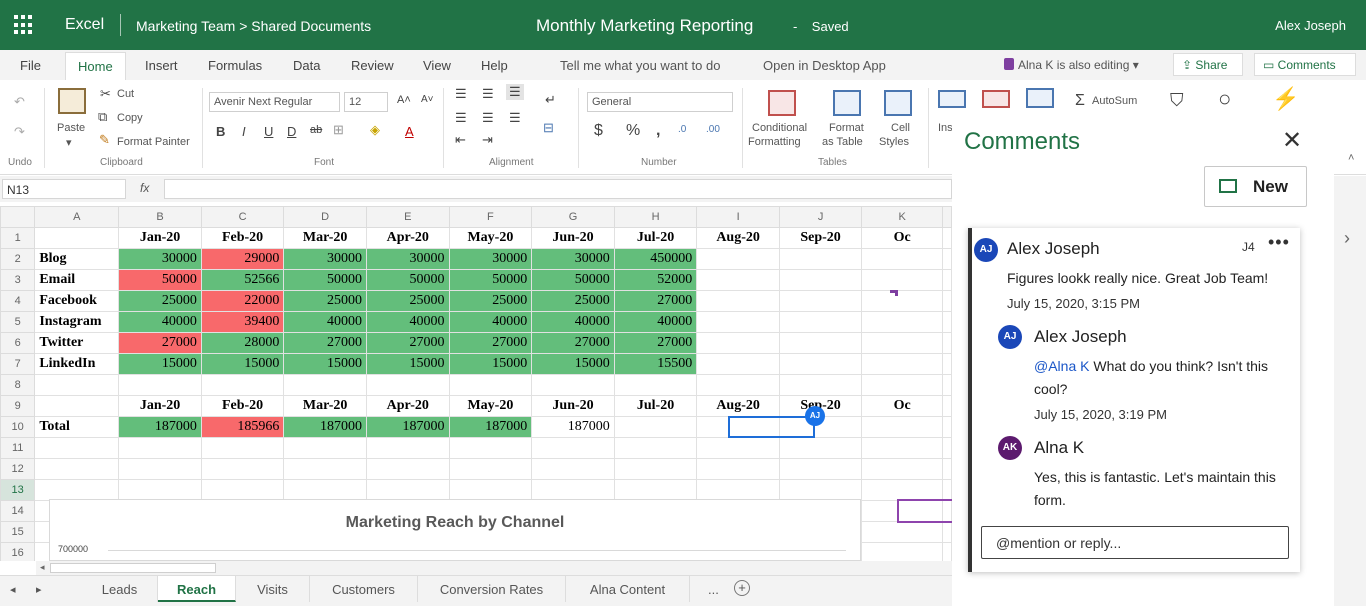 Image resolution: width=1366 pixels, height=606 pixels. What do you see at coordinates (898, 103) in the screenshot?
I see `cell-styles-icon` at bounding box center [898, 103].